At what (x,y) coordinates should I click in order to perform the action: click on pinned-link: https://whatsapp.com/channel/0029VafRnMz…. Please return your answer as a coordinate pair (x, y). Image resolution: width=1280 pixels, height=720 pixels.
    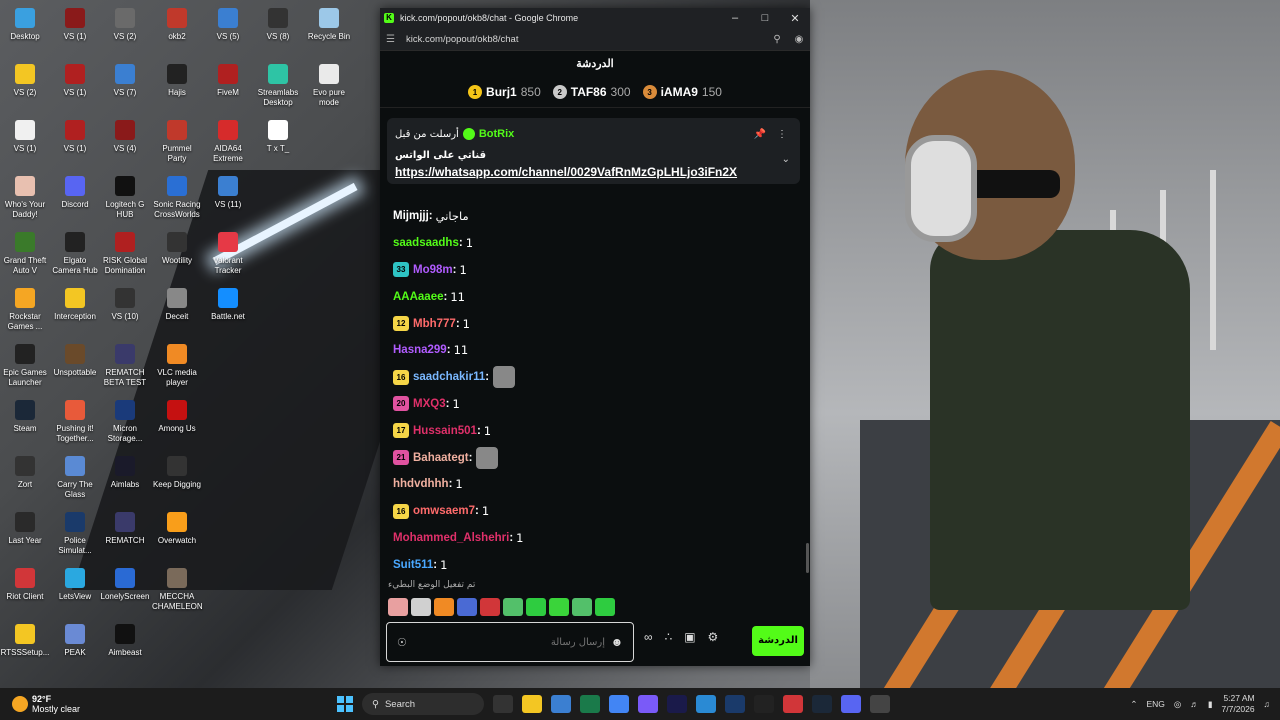
    Looking at the image, I should click on (566, 172).